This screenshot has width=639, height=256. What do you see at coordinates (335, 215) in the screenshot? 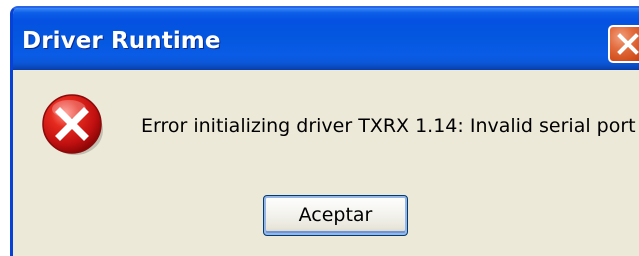
I see `accept-button: Aceptar` at bounding box center [335, 215].